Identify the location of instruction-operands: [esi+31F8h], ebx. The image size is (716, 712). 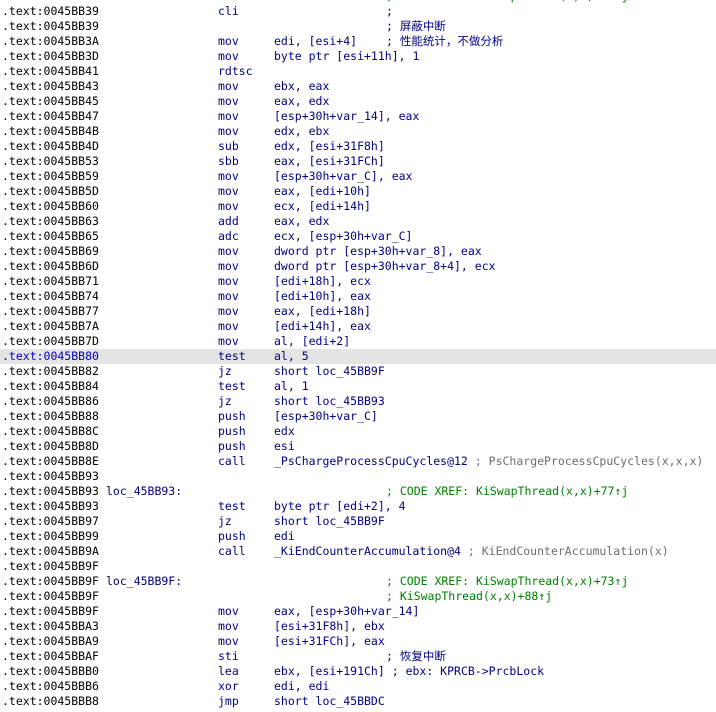
(329, 626).